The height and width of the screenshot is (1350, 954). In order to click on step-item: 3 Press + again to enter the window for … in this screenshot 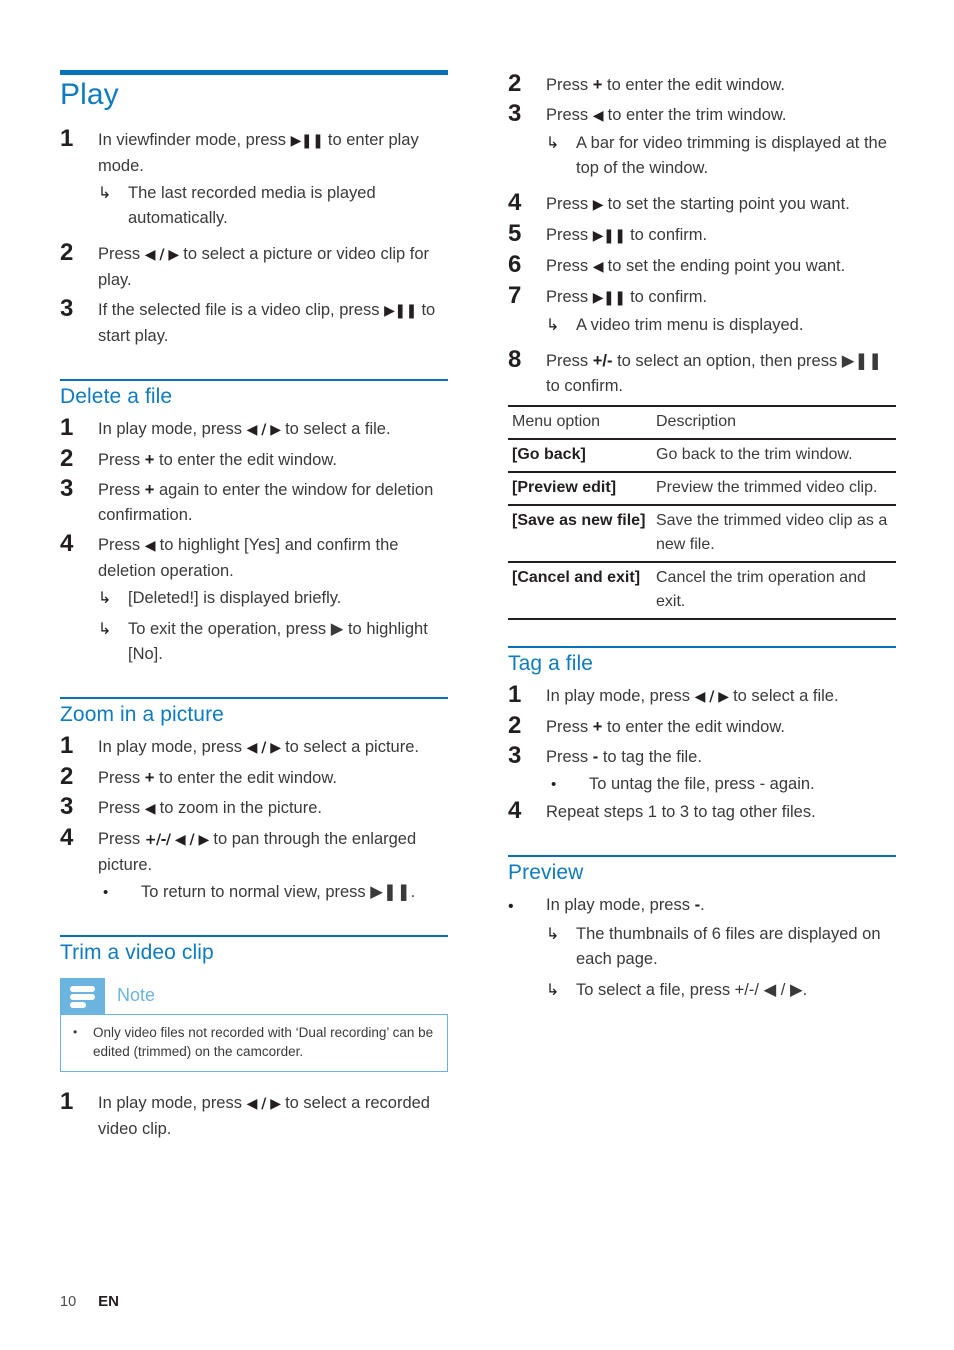, I will do `click(254, 501)`.